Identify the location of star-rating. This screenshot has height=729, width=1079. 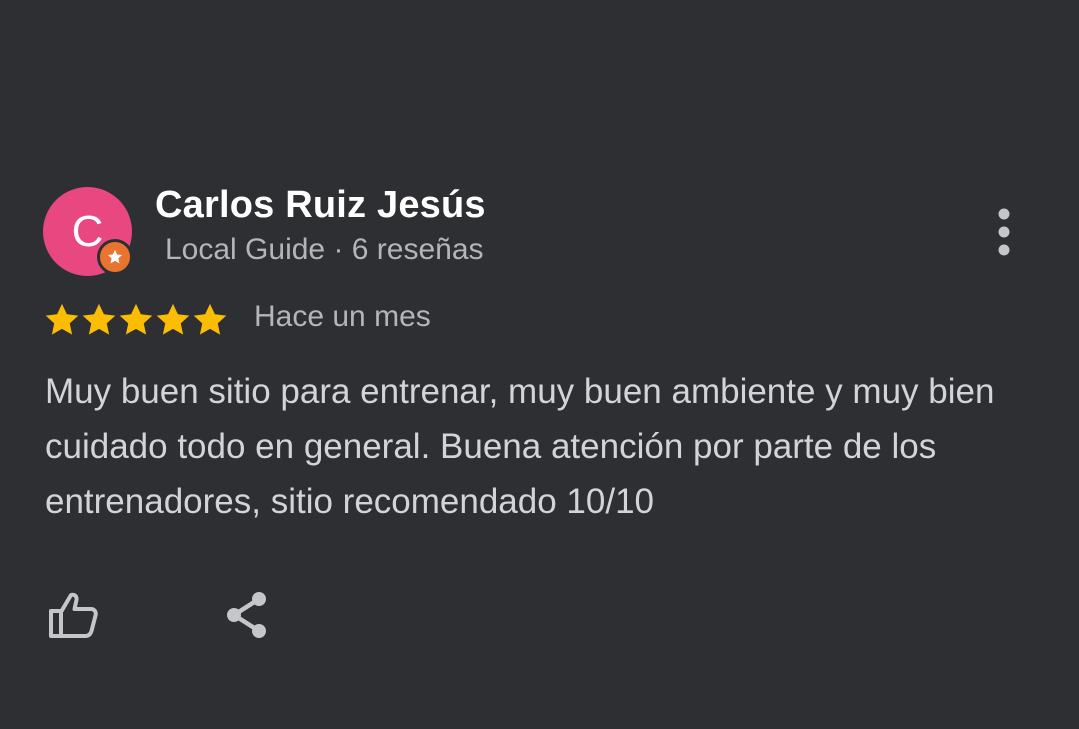
(135, 320).